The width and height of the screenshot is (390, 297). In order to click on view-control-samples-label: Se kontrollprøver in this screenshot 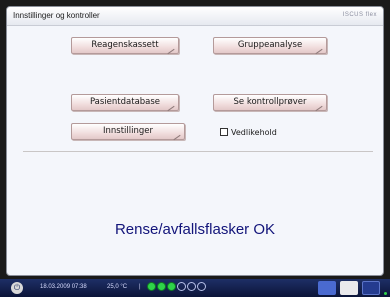, I will do `click(270, 102)`.